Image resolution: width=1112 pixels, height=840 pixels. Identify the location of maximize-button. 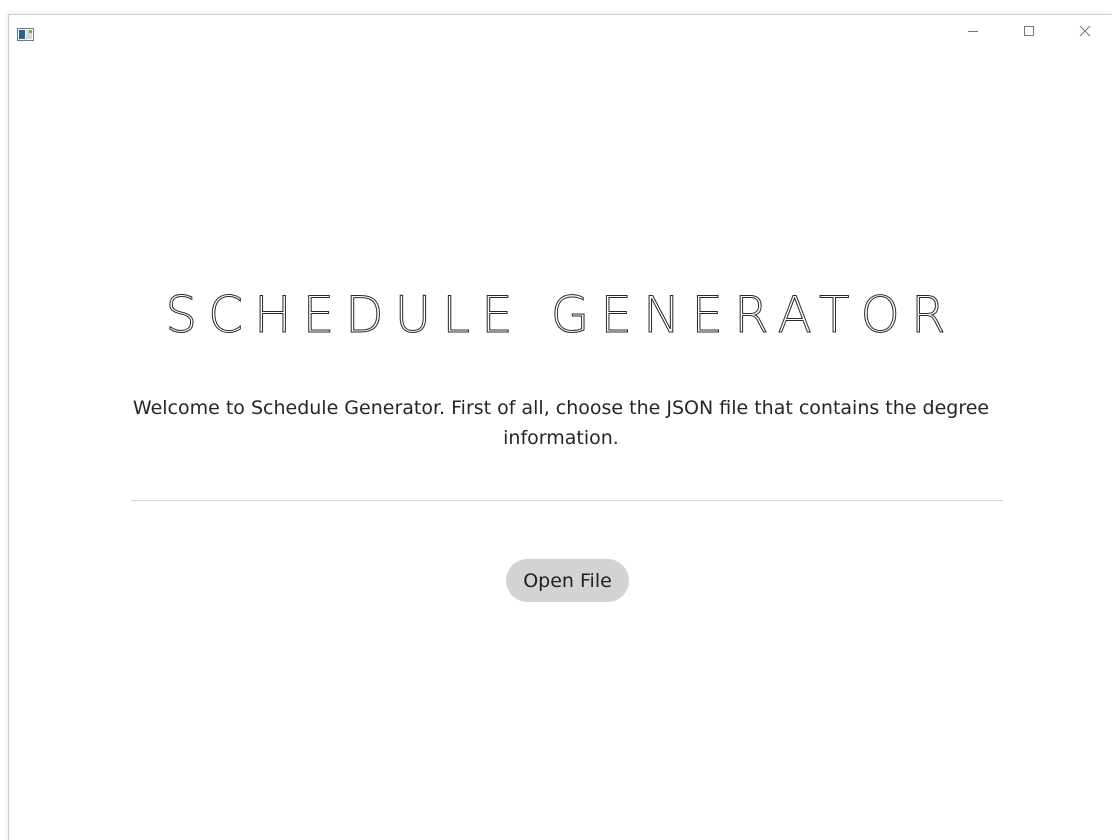
(1029, 30).